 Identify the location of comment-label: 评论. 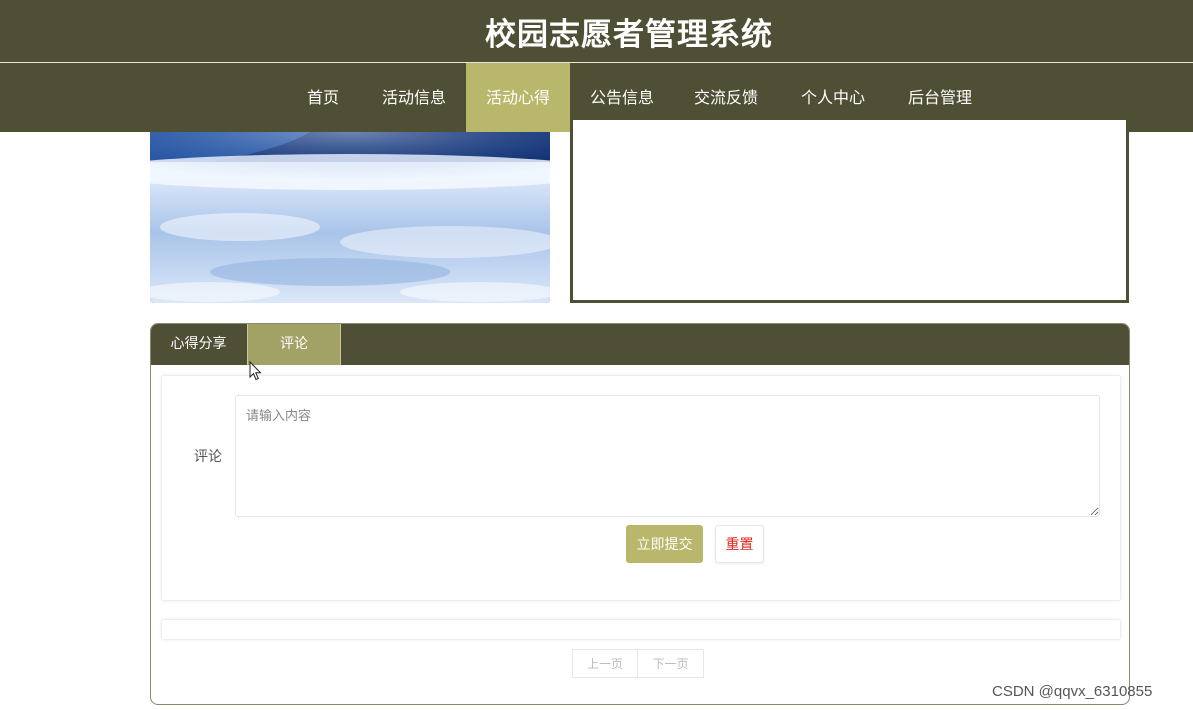
(208, 457).